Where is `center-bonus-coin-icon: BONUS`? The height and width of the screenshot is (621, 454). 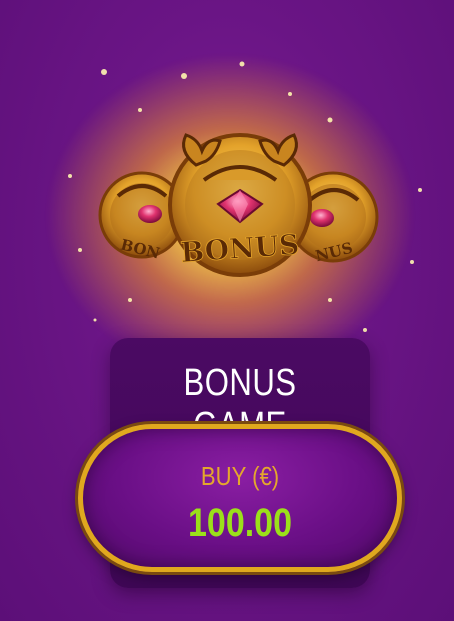
center-bonus-coin-icon: BONUS is located at coordinates (240, 205).